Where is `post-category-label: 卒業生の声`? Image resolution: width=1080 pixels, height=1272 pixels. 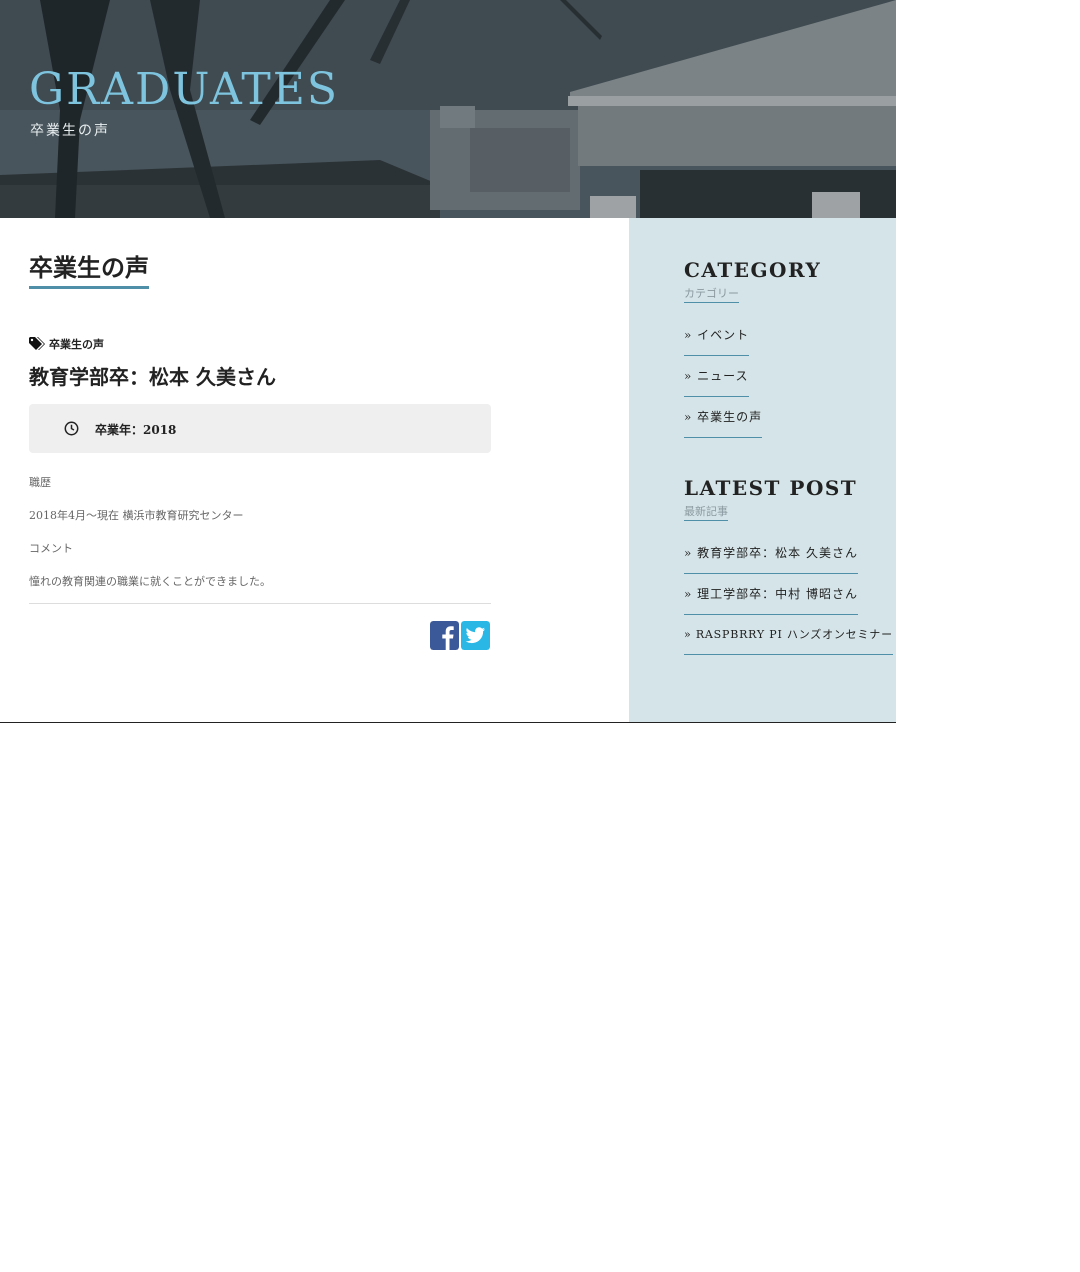
post-category-label: 卒業生の声 is located at coordinates (76, 344).